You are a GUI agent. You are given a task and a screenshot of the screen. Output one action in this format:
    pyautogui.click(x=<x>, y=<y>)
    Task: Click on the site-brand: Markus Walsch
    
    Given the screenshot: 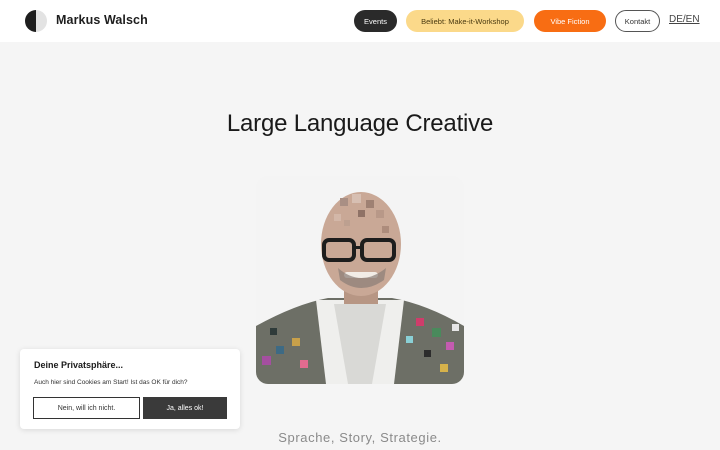 What is the action you would take?
    pyautogui.click(x=102, y=20)
    